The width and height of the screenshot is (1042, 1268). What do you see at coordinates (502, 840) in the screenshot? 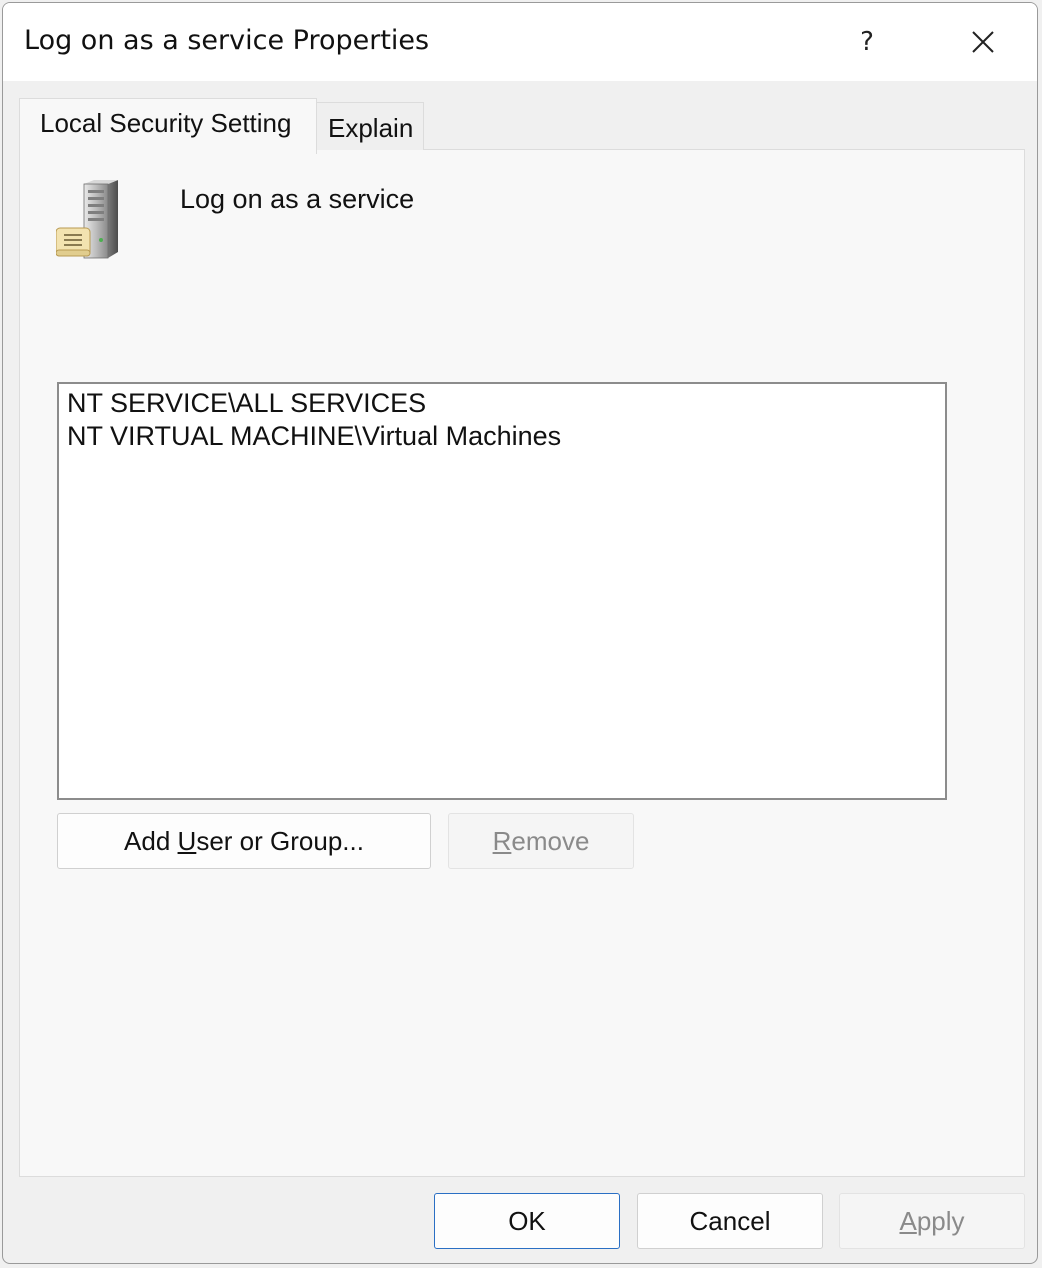
I see `accelerator-key: R` at bounding box center [502, 840].